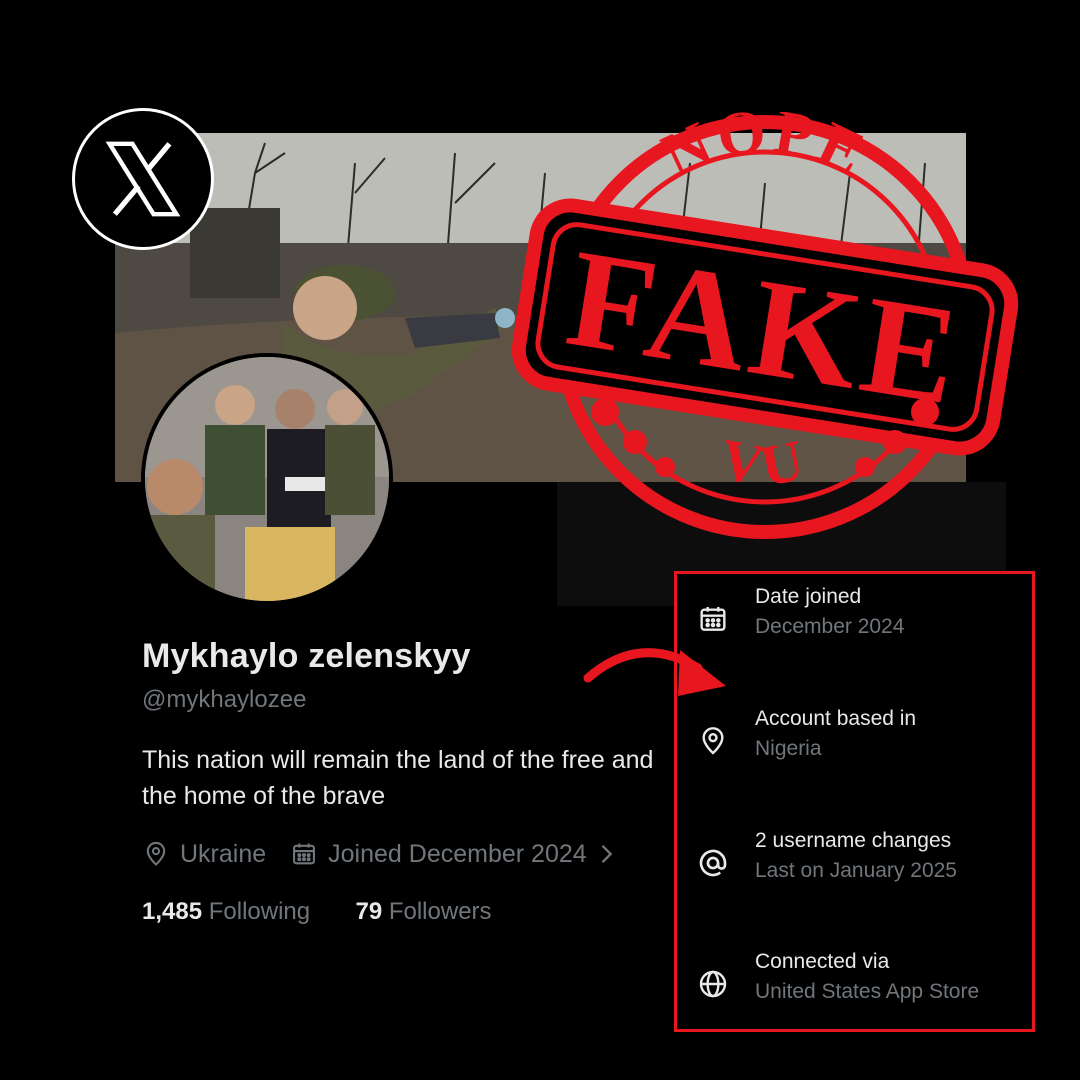 The height and width of the screenshot is (1080, 1080). What do you see at coordinates (853, 840) in the screenshot?
I see `info-item-title: 2 username changes` at bounding box center [853, 840].